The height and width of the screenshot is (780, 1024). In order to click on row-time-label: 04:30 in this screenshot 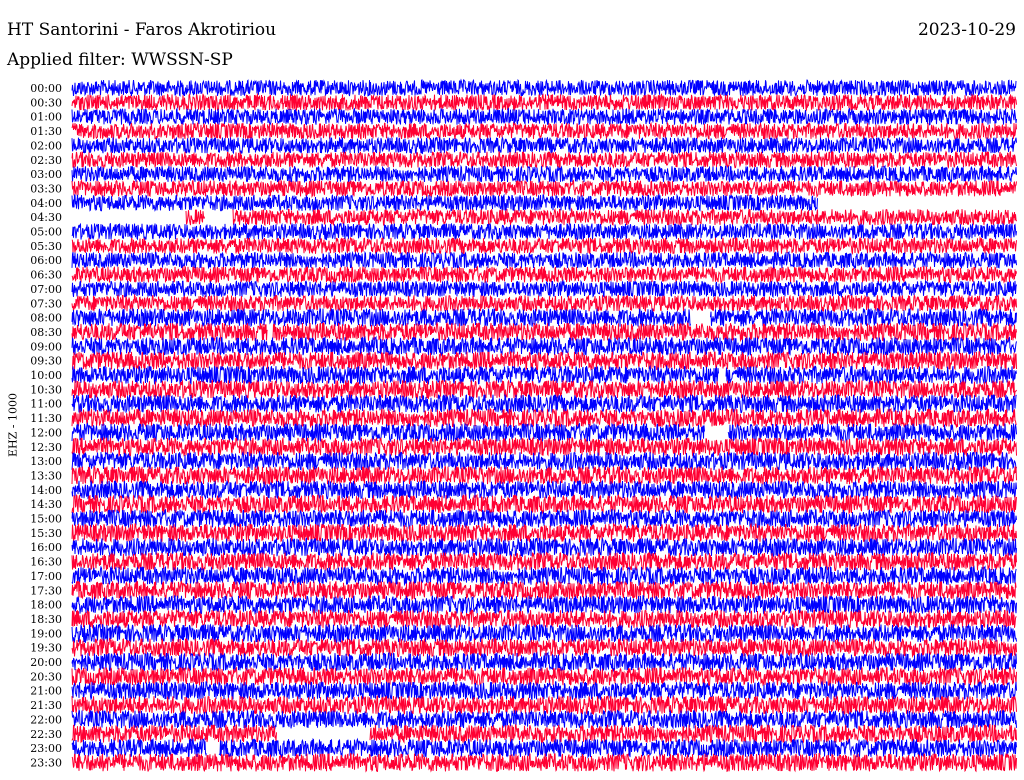, I will do `click(46, 217)`.